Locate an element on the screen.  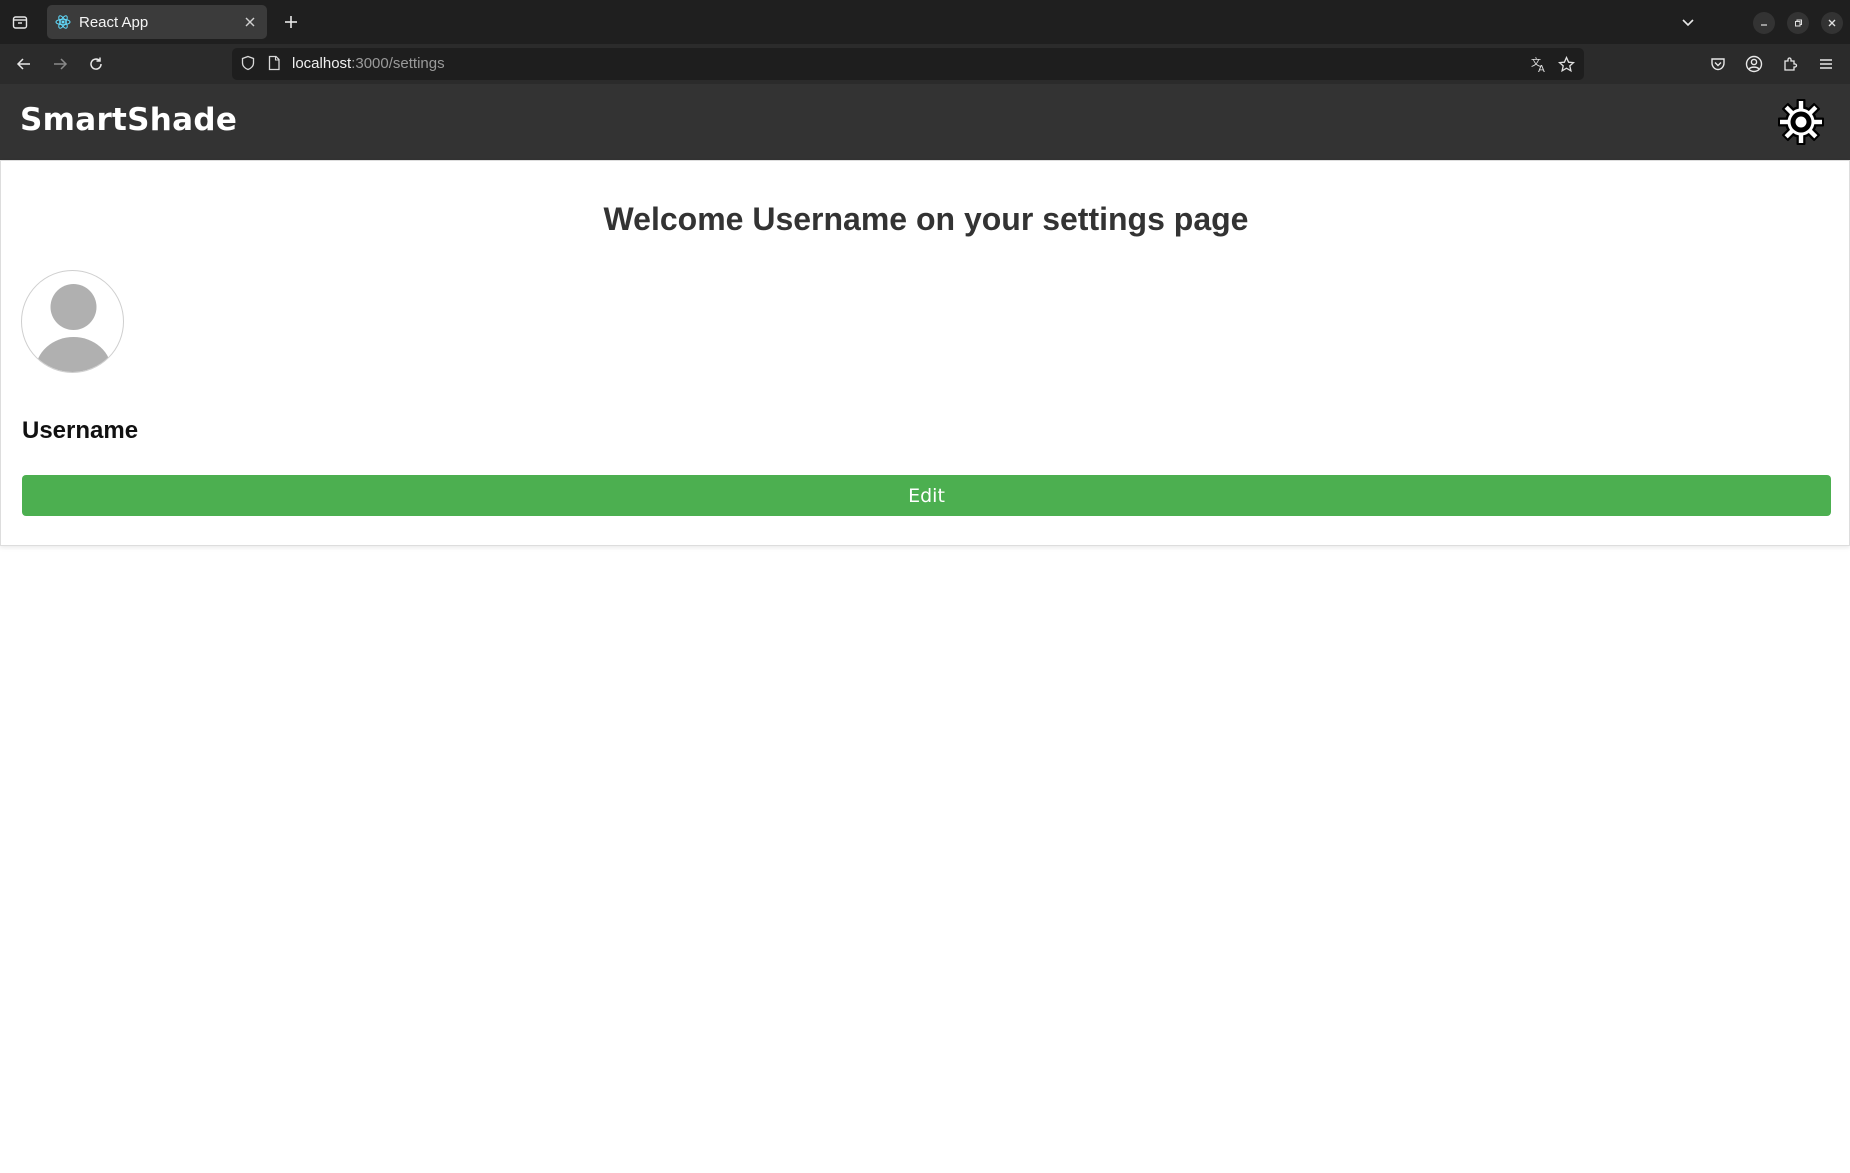
shield-icon is located at coordinates (249, 64).